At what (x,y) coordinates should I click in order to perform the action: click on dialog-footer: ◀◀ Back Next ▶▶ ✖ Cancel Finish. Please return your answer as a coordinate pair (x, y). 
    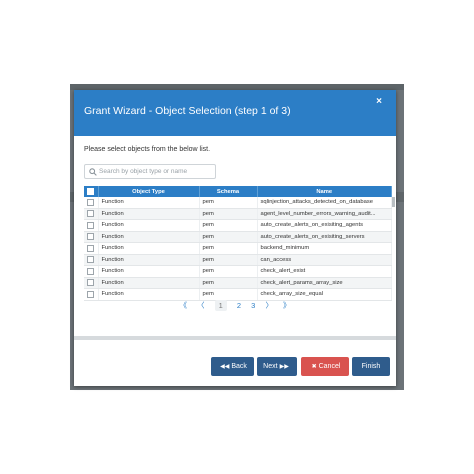
    Looking at the image, I should click on (235, 363).